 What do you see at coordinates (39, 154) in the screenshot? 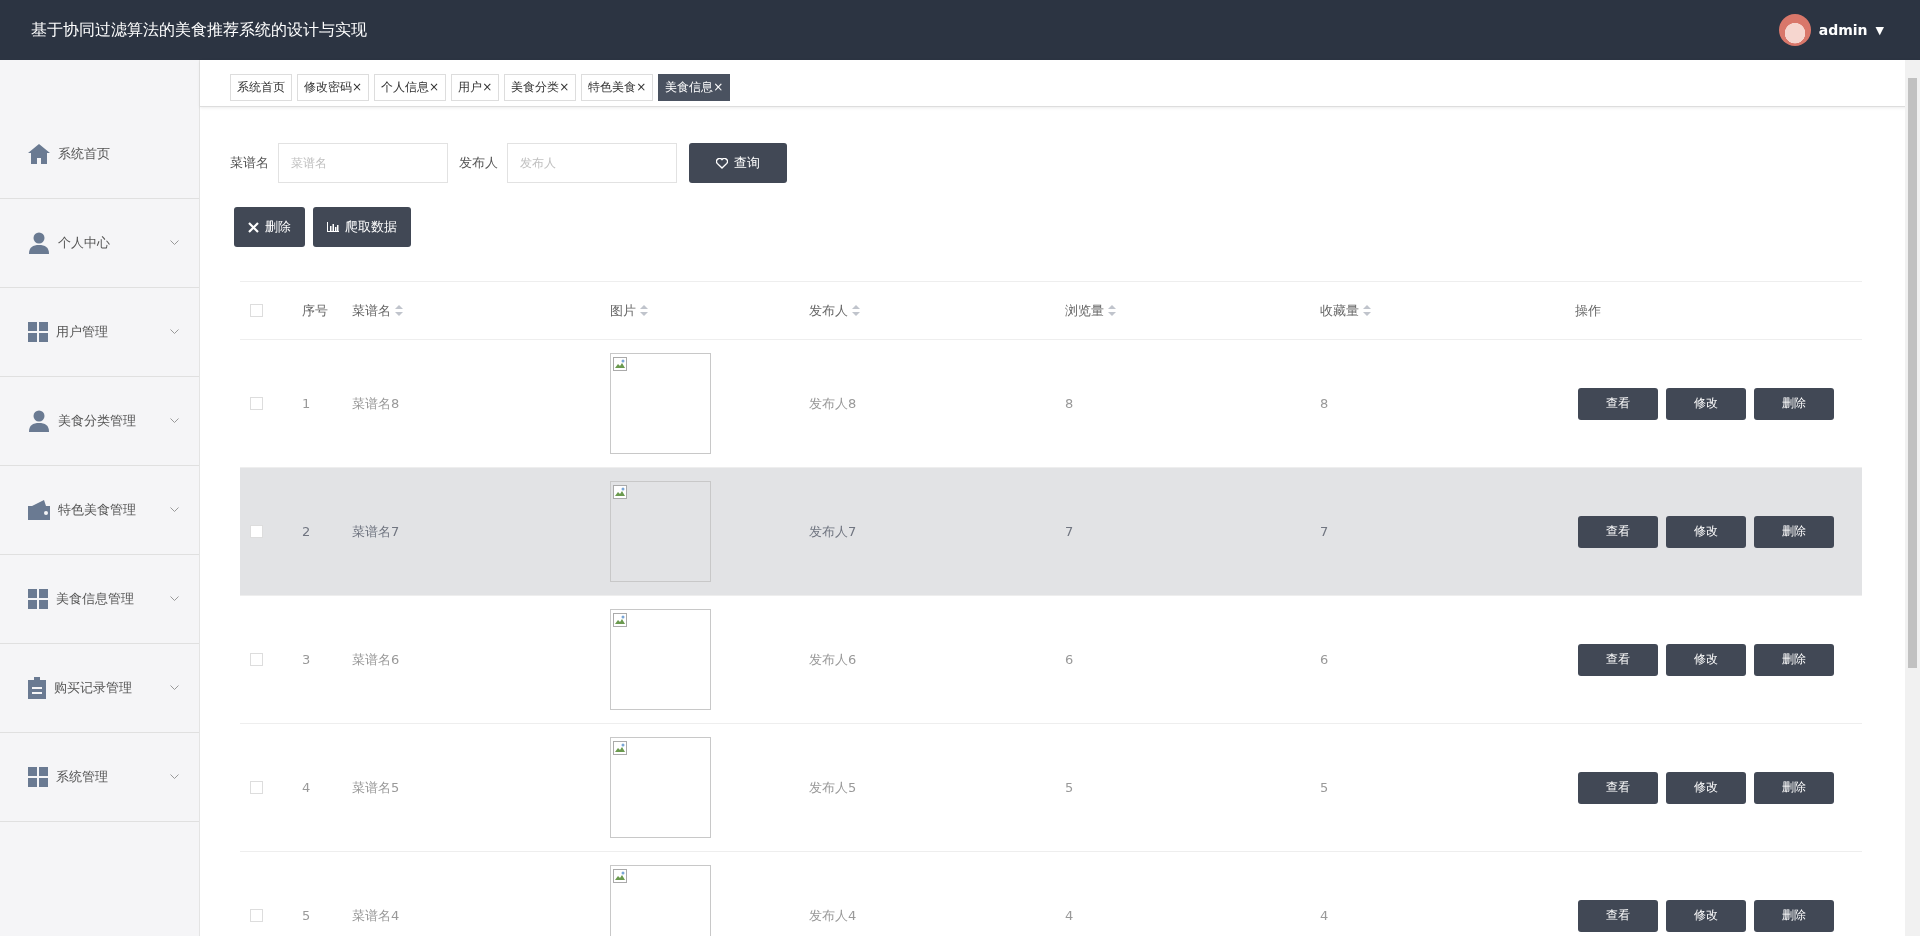
I see `home-icon` at bounding box center [39, 154].